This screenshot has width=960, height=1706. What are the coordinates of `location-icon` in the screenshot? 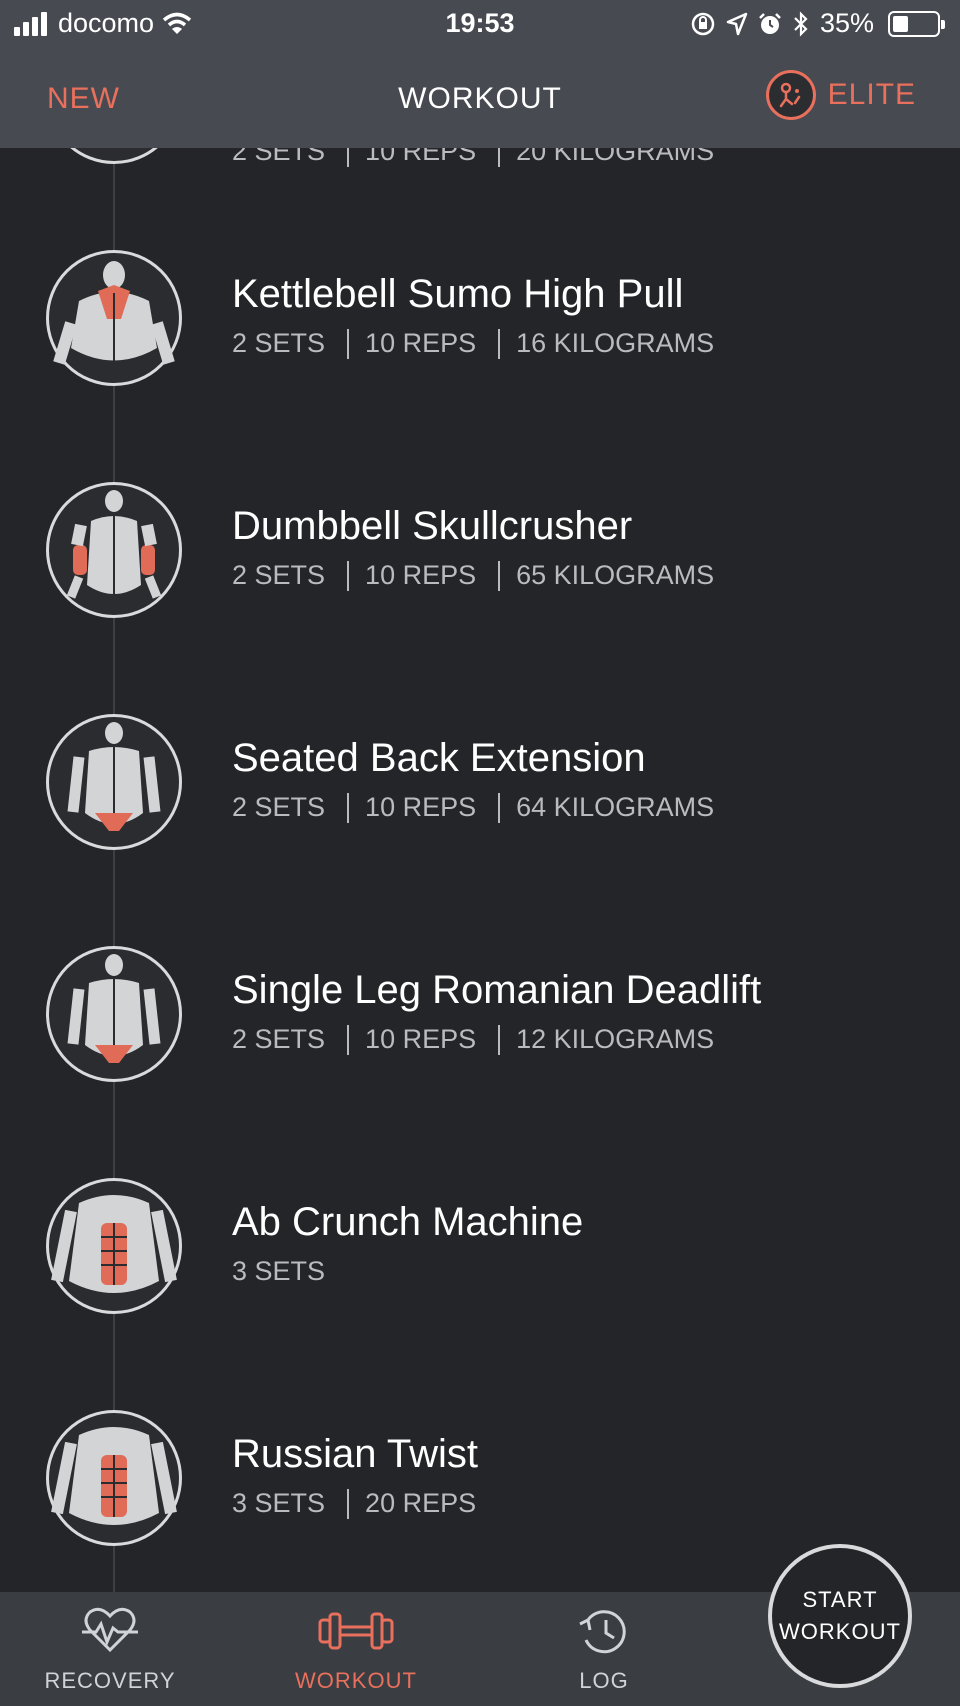 It's located at (737, 23).